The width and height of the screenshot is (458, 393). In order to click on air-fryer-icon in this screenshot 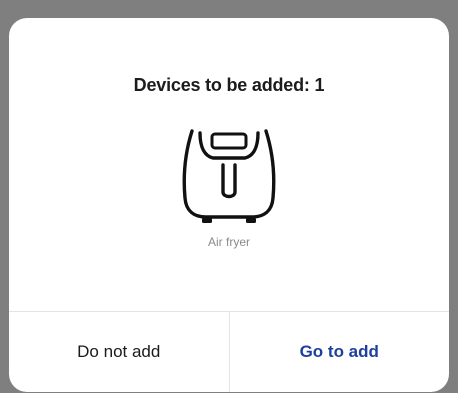, I will do `click(229, 176)`.